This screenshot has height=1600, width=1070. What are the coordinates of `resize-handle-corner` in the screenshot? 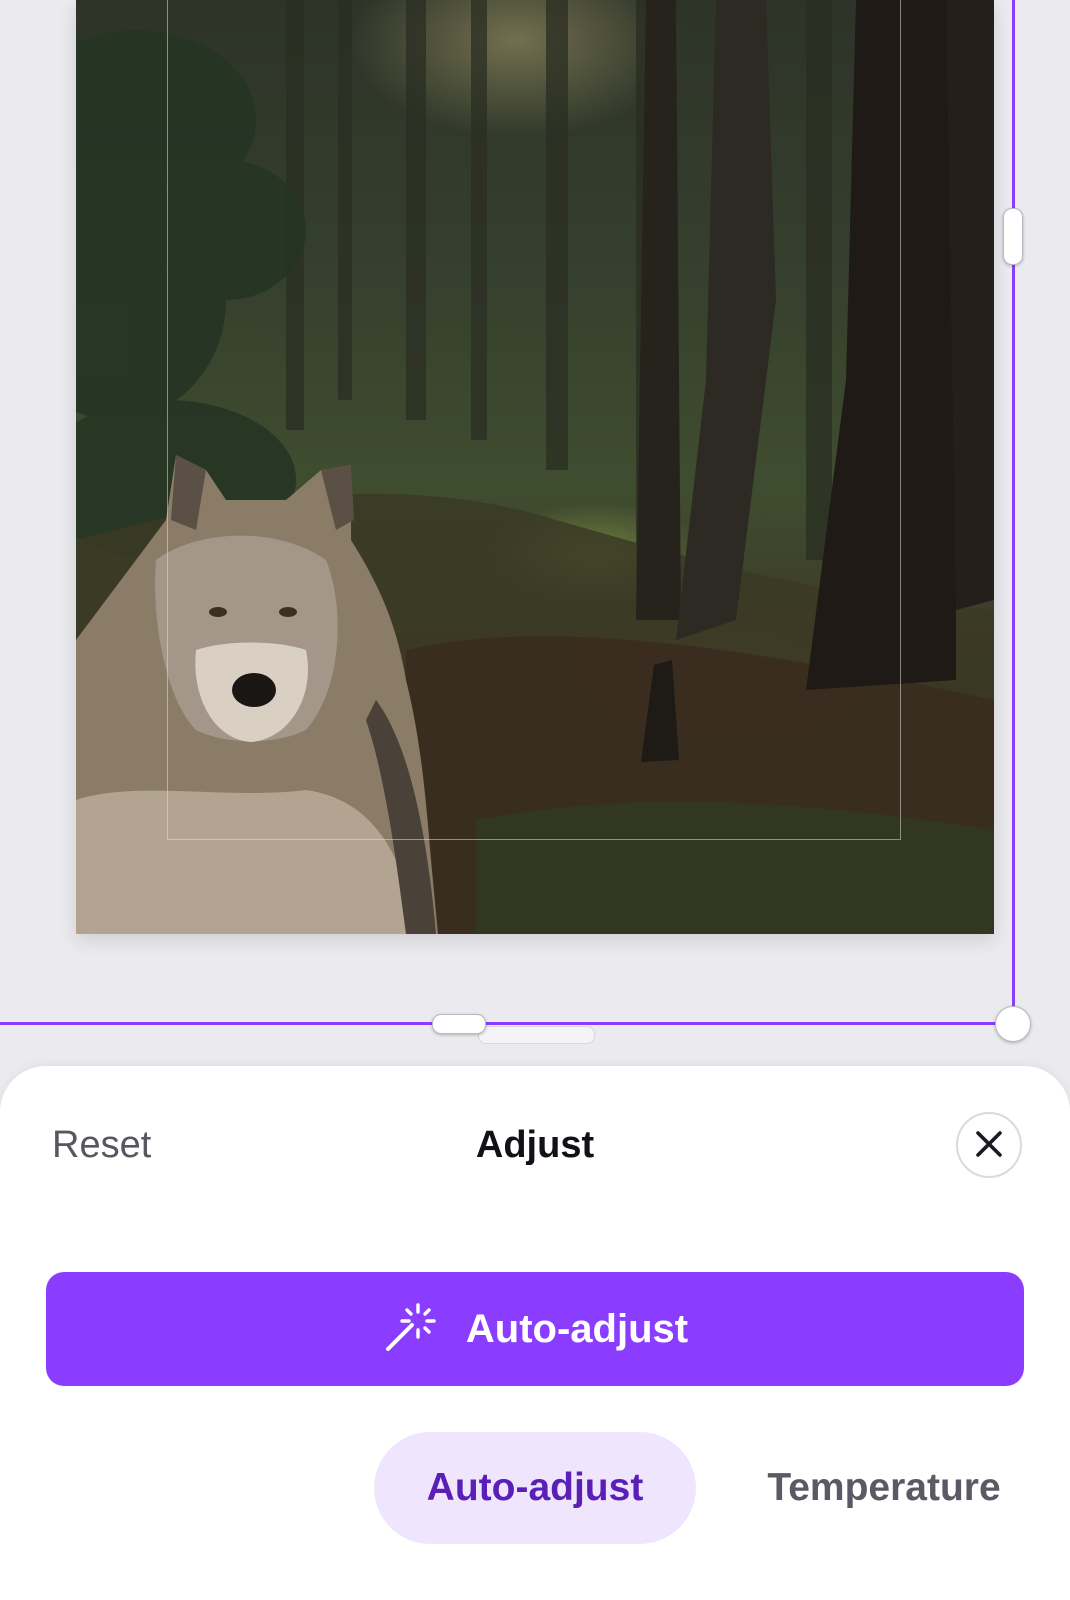 It's located at (1013, 1024).